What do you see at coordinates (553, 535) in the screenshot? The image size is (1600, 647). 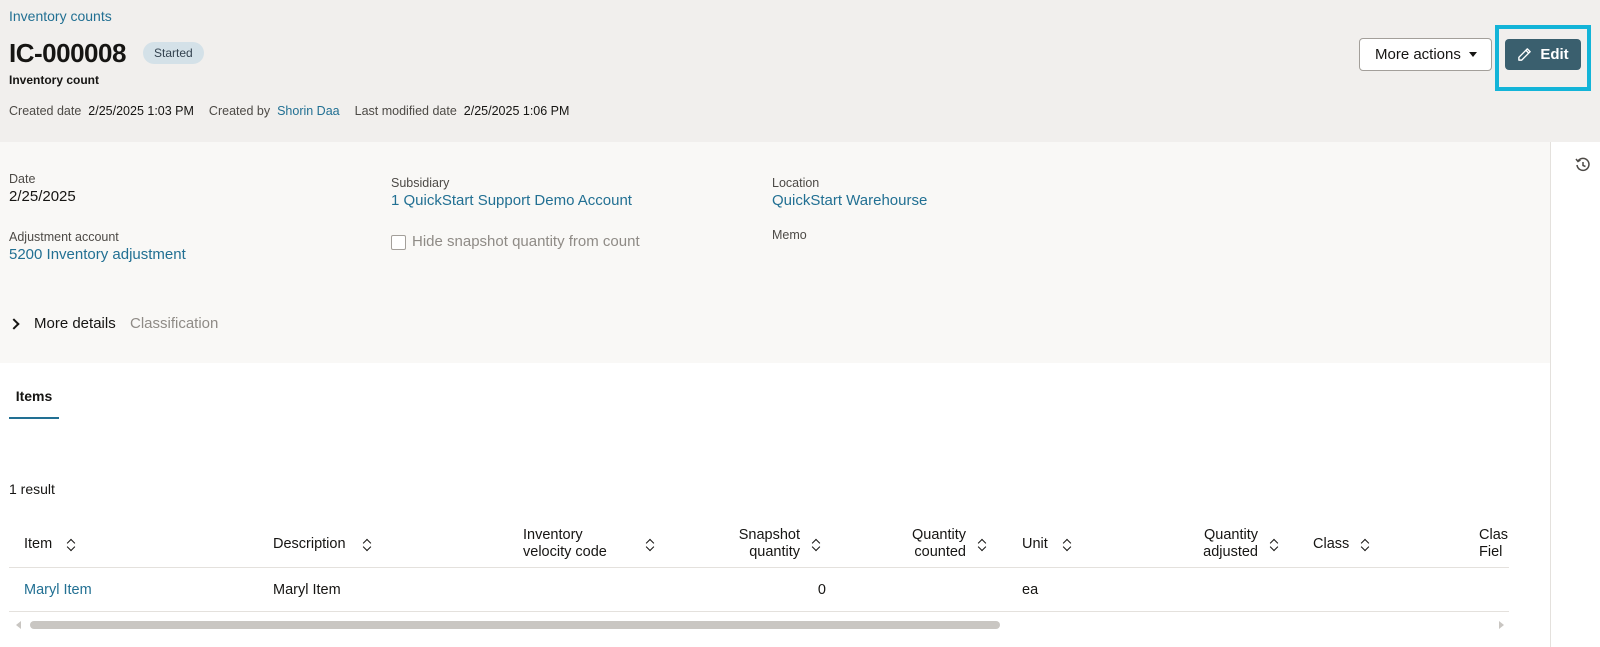 I see `column-velocity-label-1: Inventory` at bounding box center [553, 535].